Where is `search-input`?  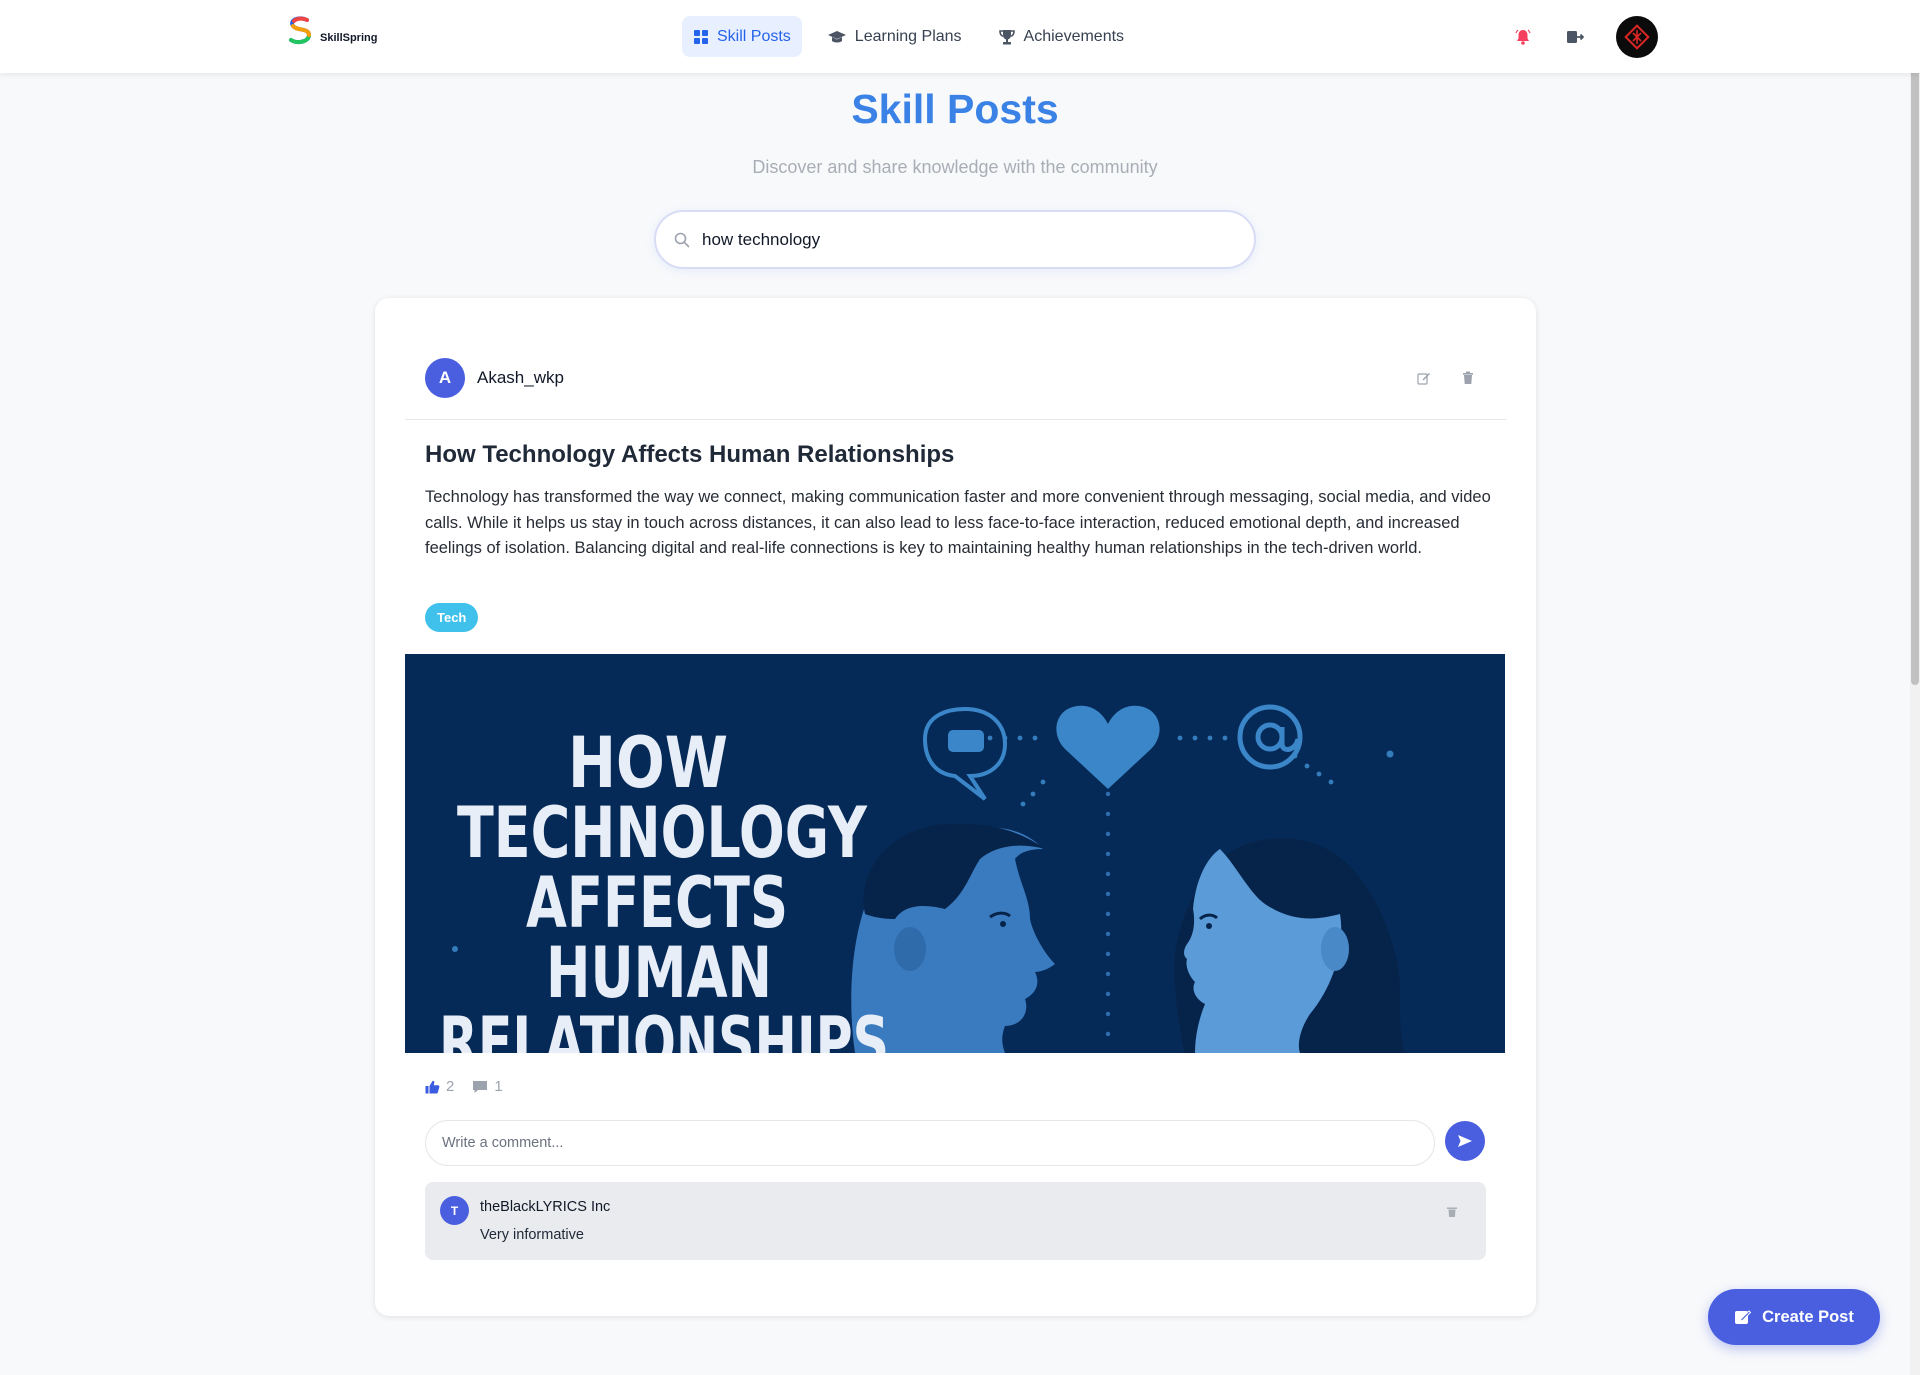 search-input is located at coordinates (962, 239).